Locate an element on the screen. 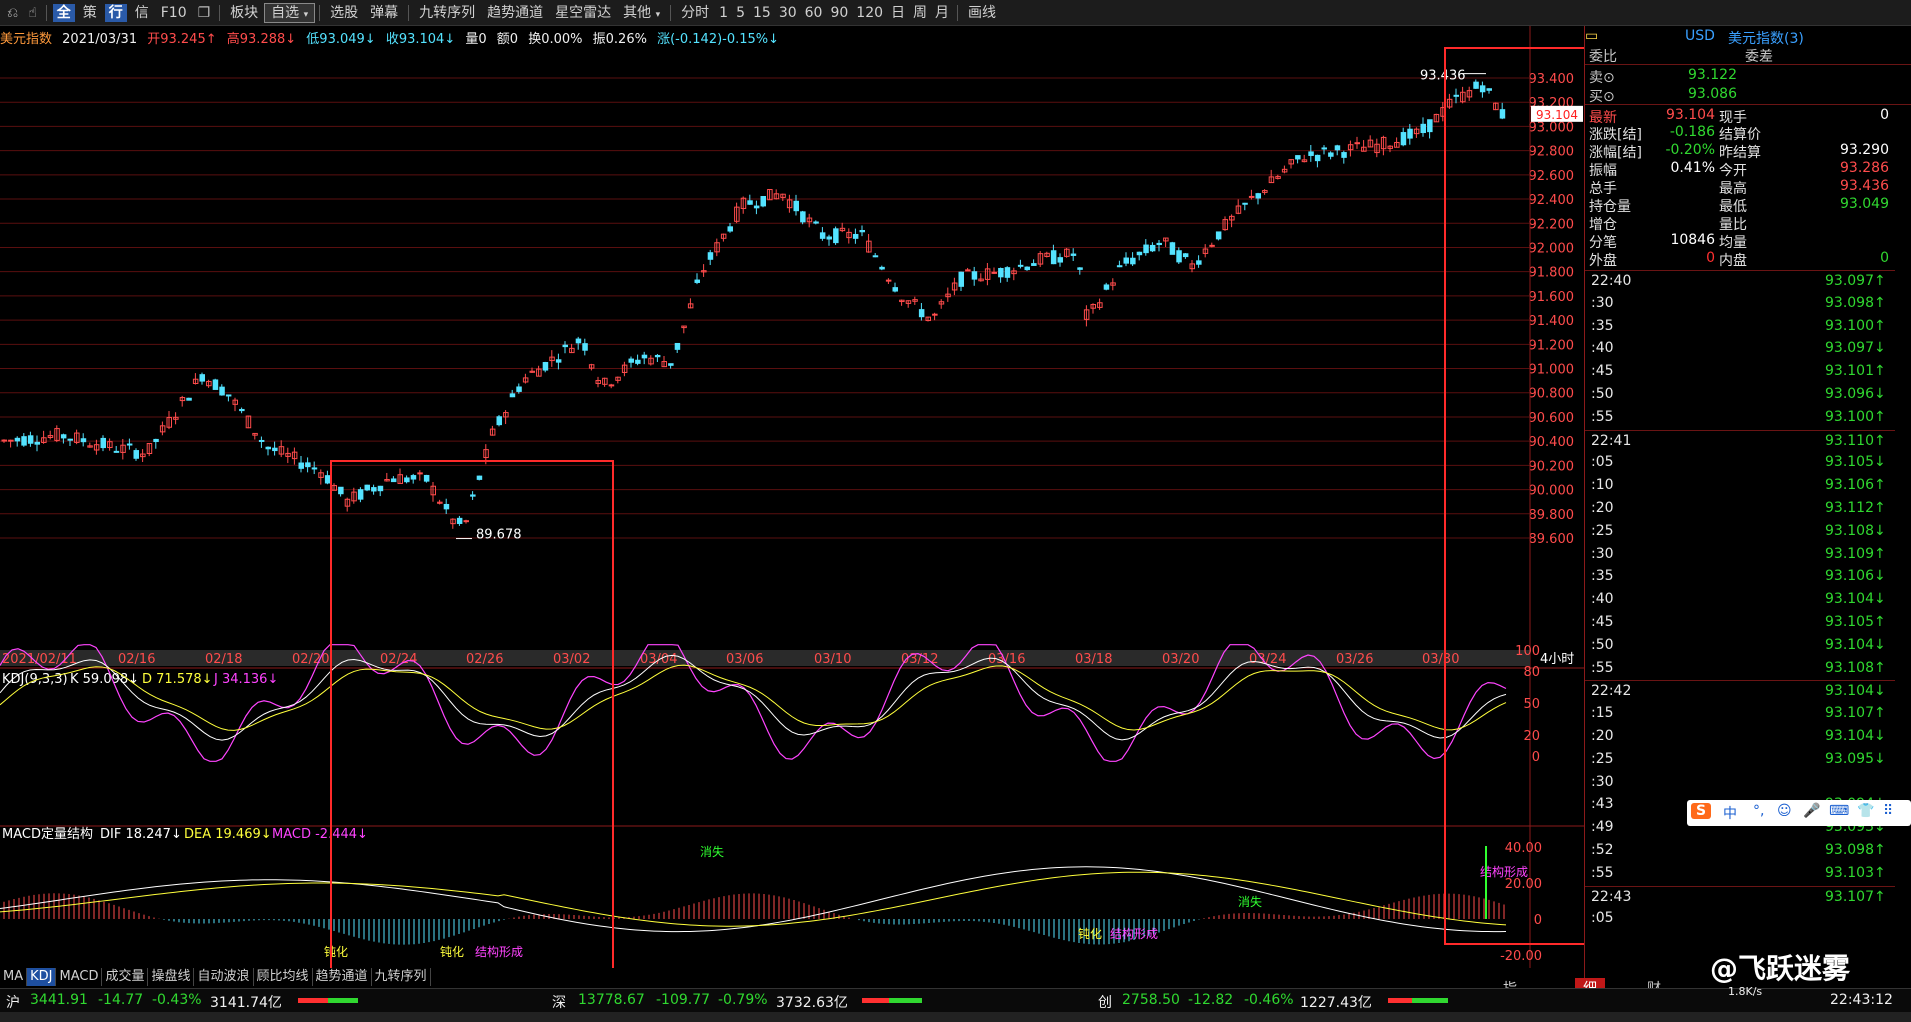 This screenshot has height=1022, width=1911. tick-row: :20 93.104↓ is located at coordinates (1740, 737).